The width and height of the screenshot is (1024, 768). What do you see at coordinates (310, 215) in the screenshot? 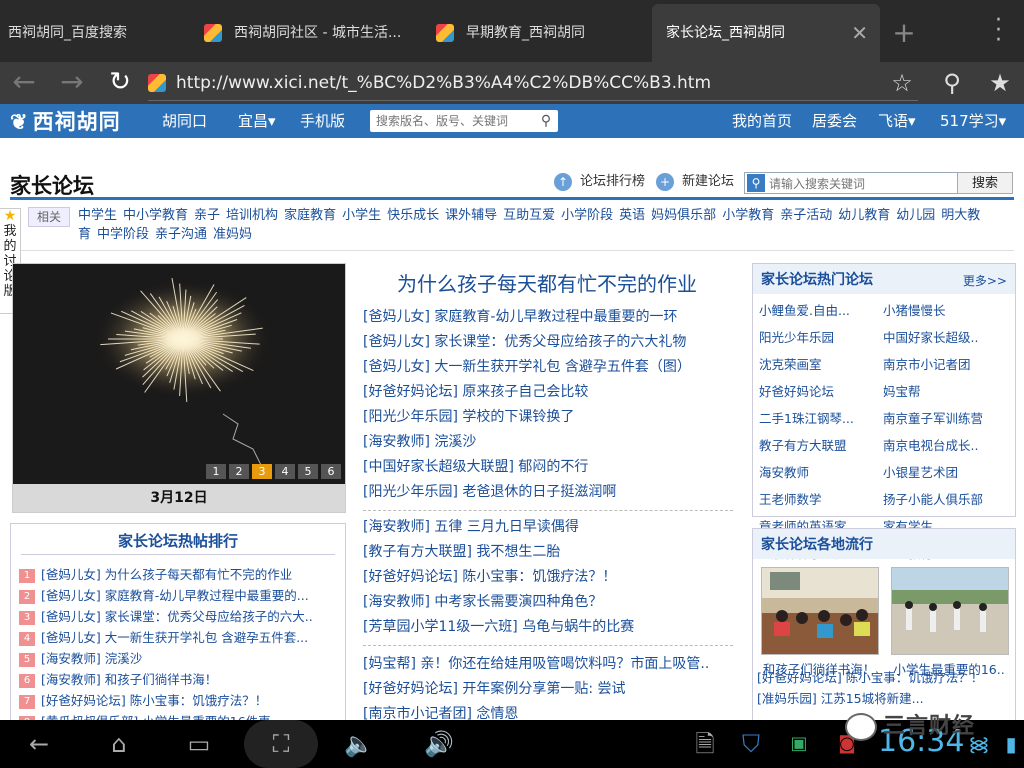
I see `related-tag-link: 家庭教育` at bounding box center [310, 215].